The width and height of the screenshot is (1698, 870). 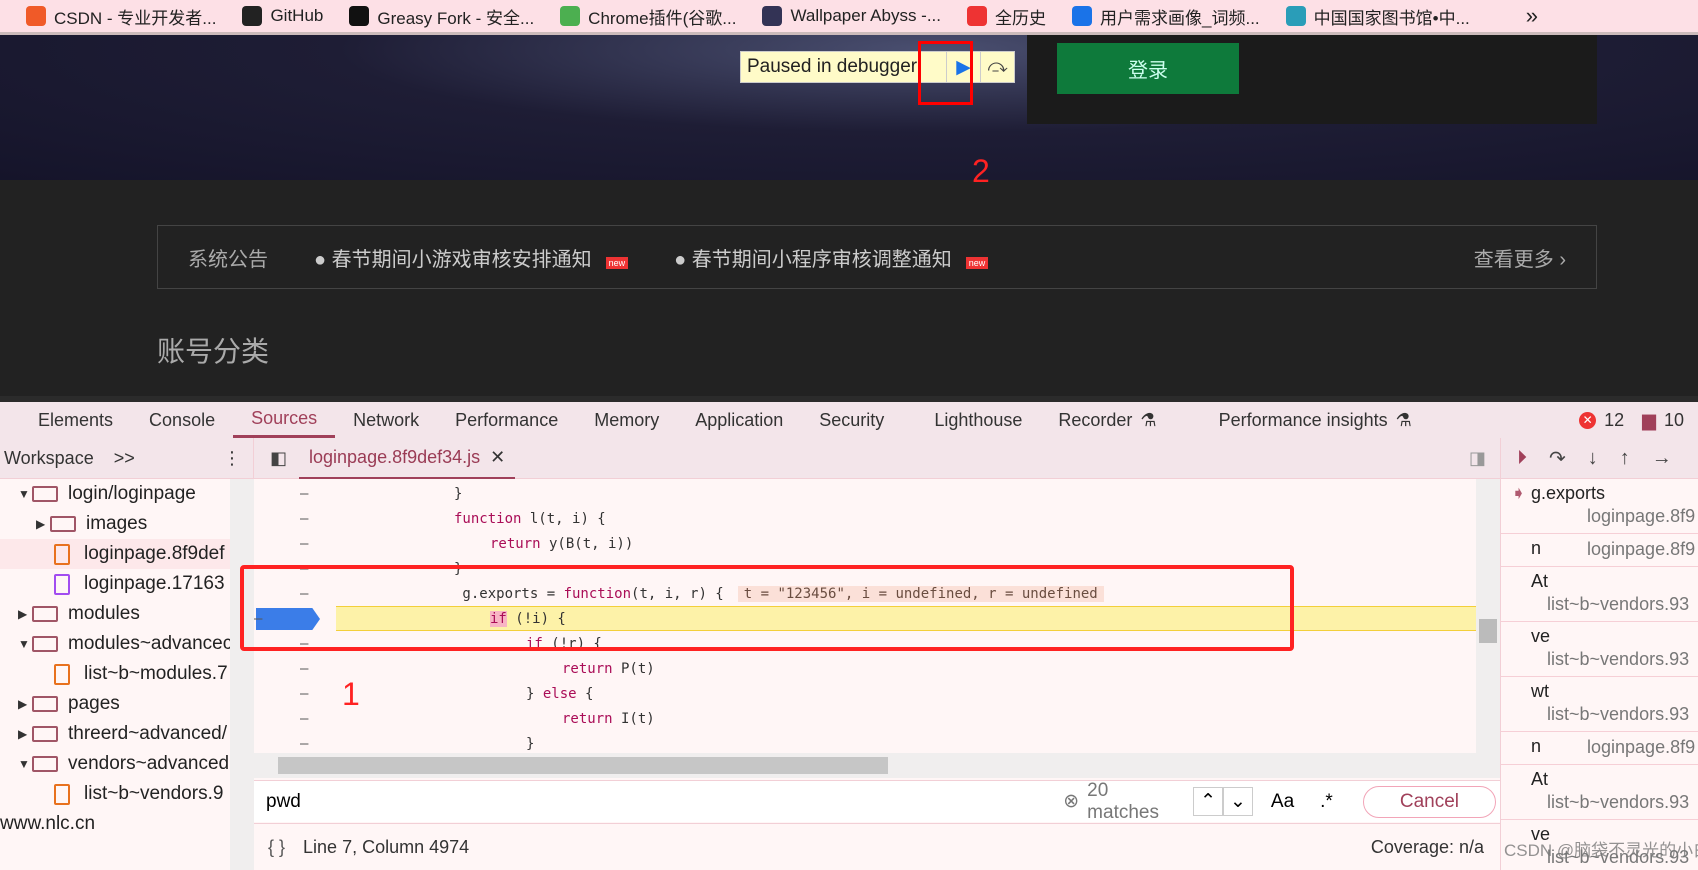 What do you see at coordinates (1649, 420) in the screenshot?
I see `message-icon: ▆` at bounding box center [1649, 420].